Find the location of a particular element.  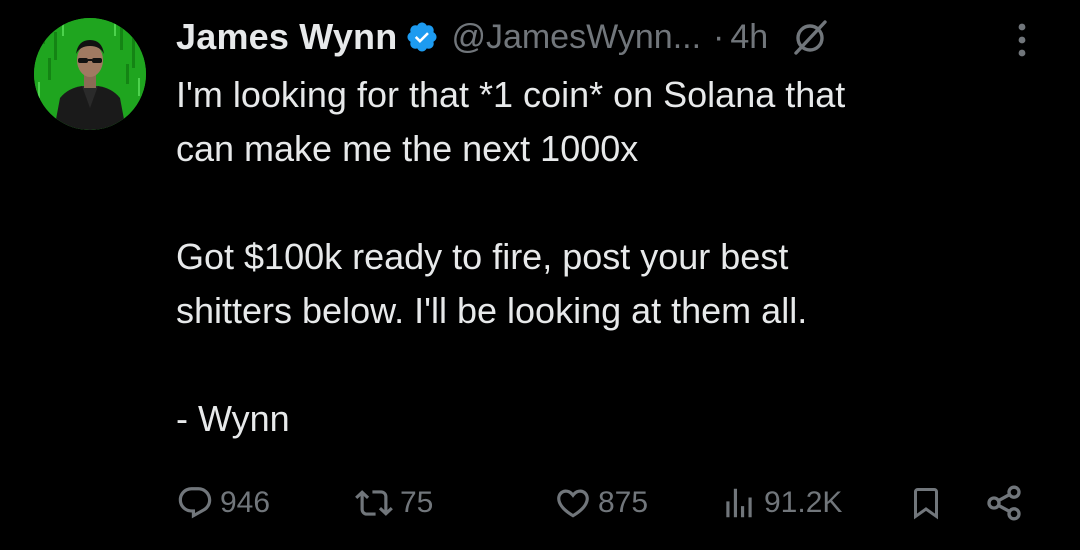

retweet-button: 75 is located at coordinates (393, 503).